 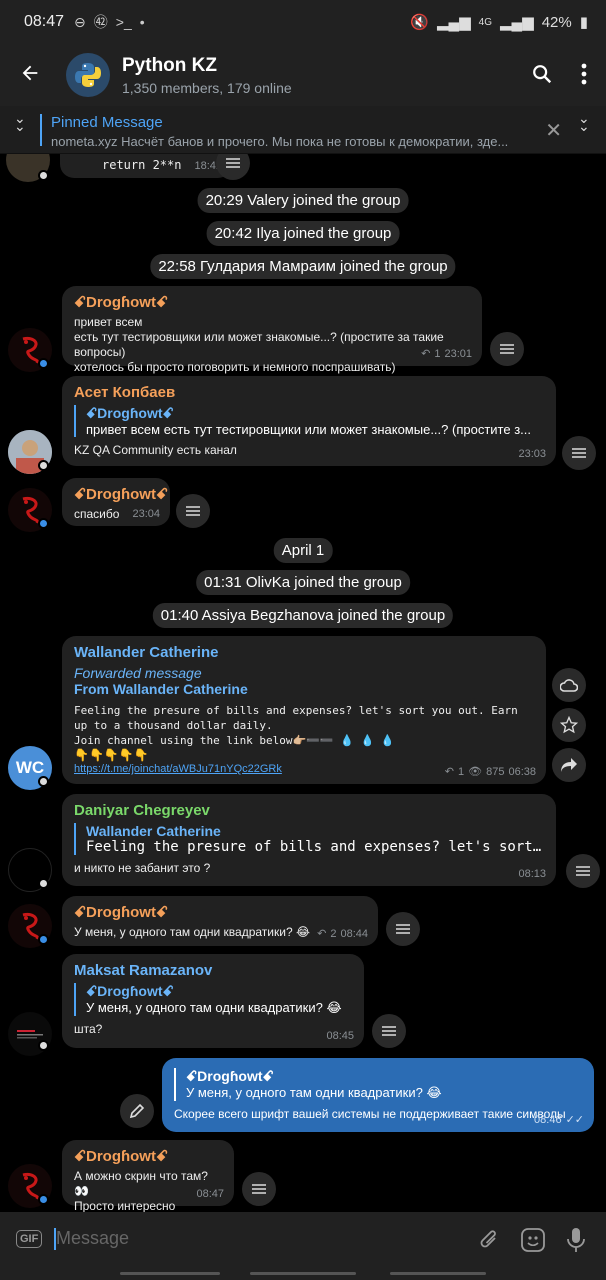 What do you see at coordinates (419, 22) in the screenshot?
I see `mute-icon: 🔇` at bounding box center [419, 22].